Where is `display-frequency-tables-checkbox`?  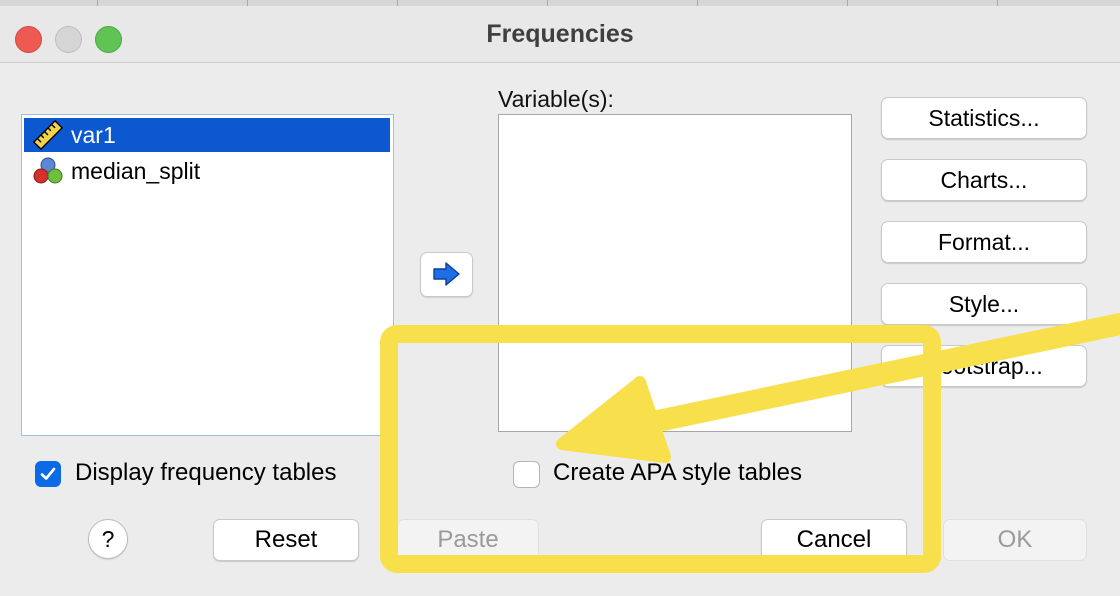
display-frequency-tables-checkbox is located at coordinates (48, 474).